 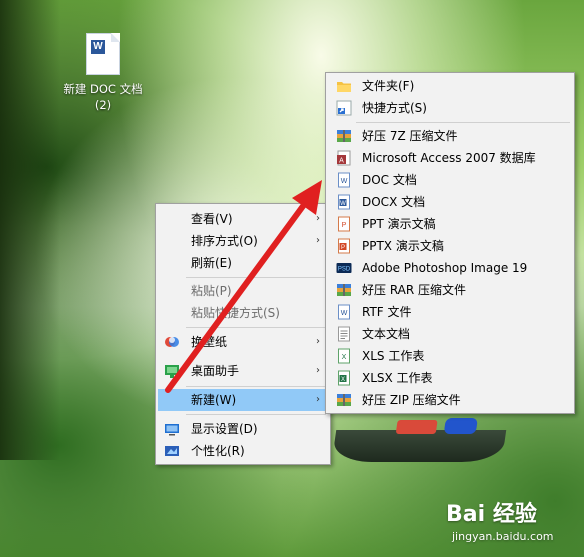 What do you see at coordinates (218, 451) in the screenshot?
I see `menu-item-label: 个性化(R)` at bounding box center [218, 451].